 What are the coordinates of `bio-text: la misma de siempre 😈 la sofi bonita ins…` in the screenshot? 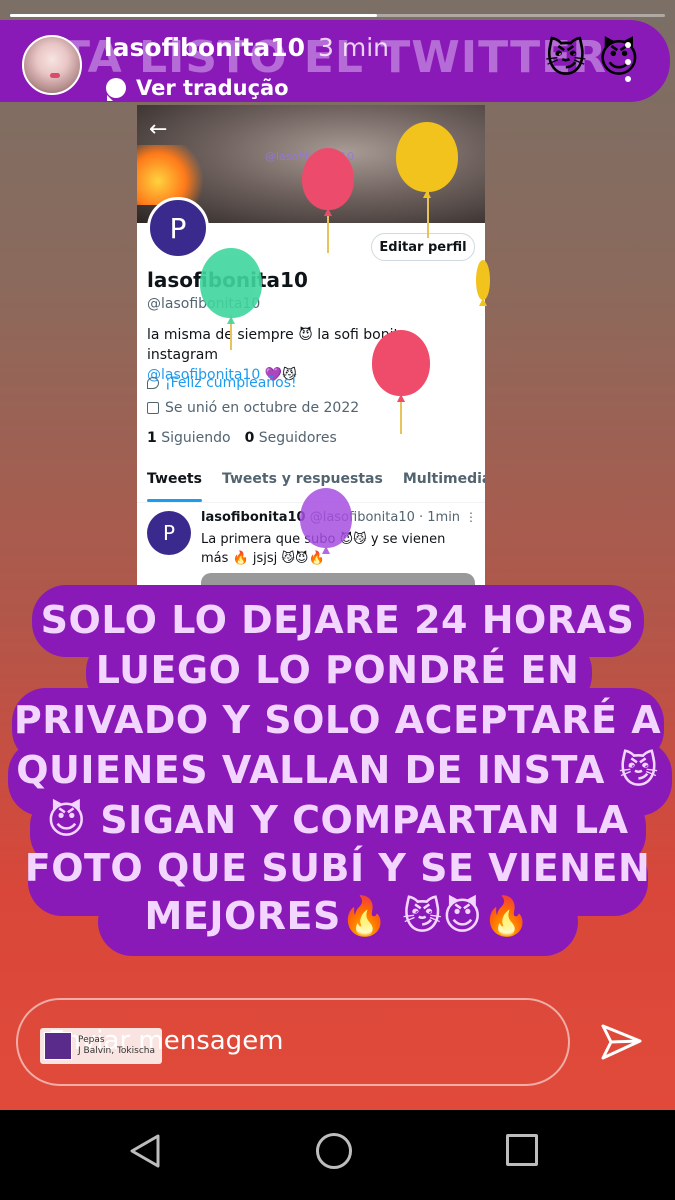 It's located at (277, 345).